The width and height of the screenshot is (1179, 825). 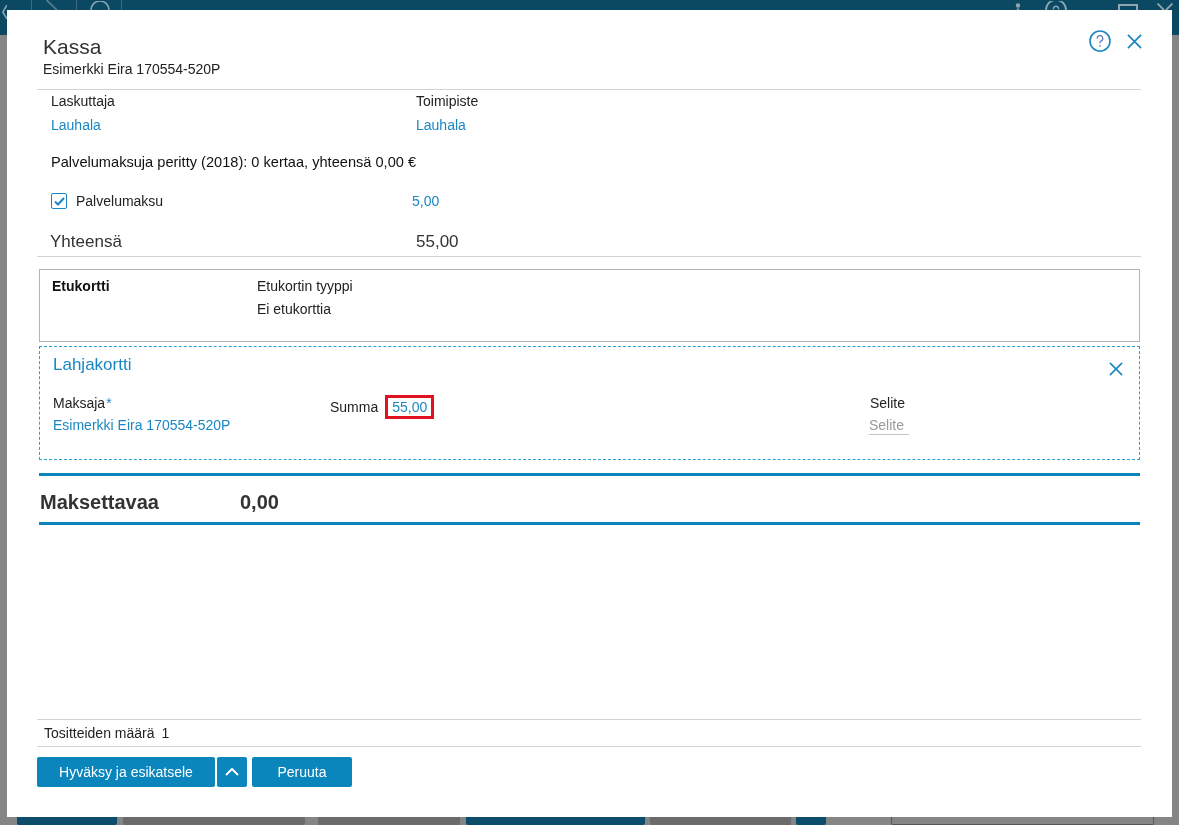 I want to click on field-label: Summa, so click(x=354, y=407).